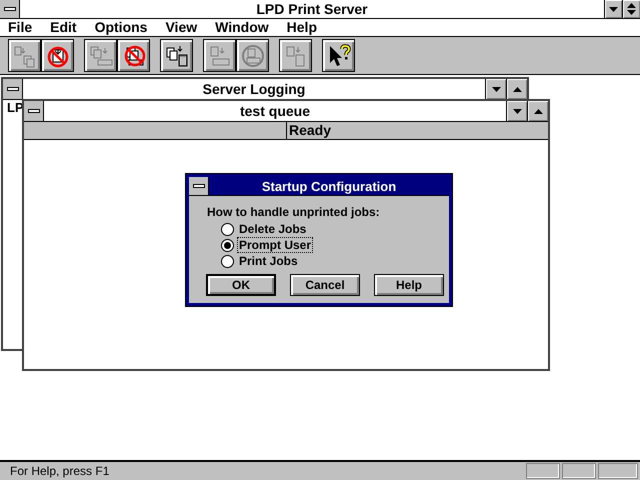  What do you see at coordinates (325, 285) in the screenshot?
I see `dialog-button: Cancel` at bounding box center [325, 285].